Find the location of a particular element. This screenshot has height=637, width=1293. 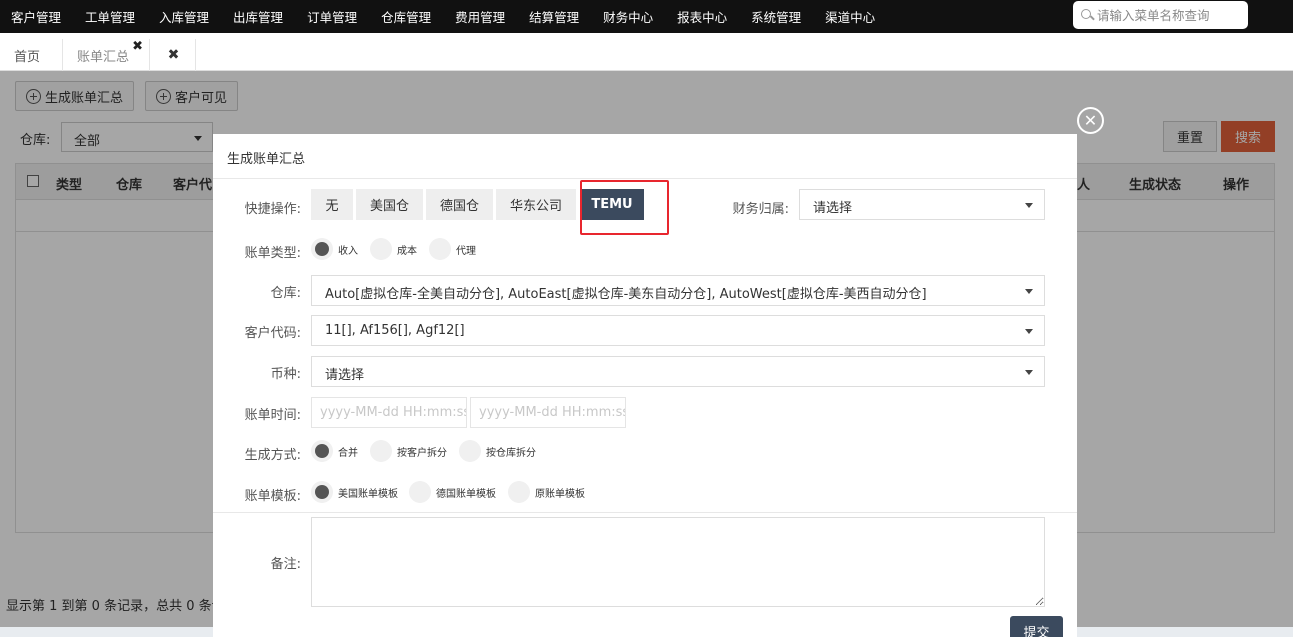

nav-order: 订单管理 is located at coordinates (333, 16).